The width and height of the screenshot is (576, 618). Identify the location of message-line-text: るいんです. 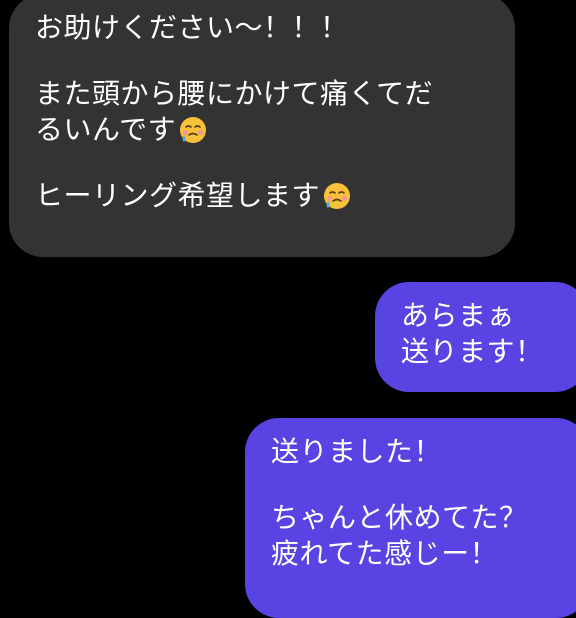
(106, 129).